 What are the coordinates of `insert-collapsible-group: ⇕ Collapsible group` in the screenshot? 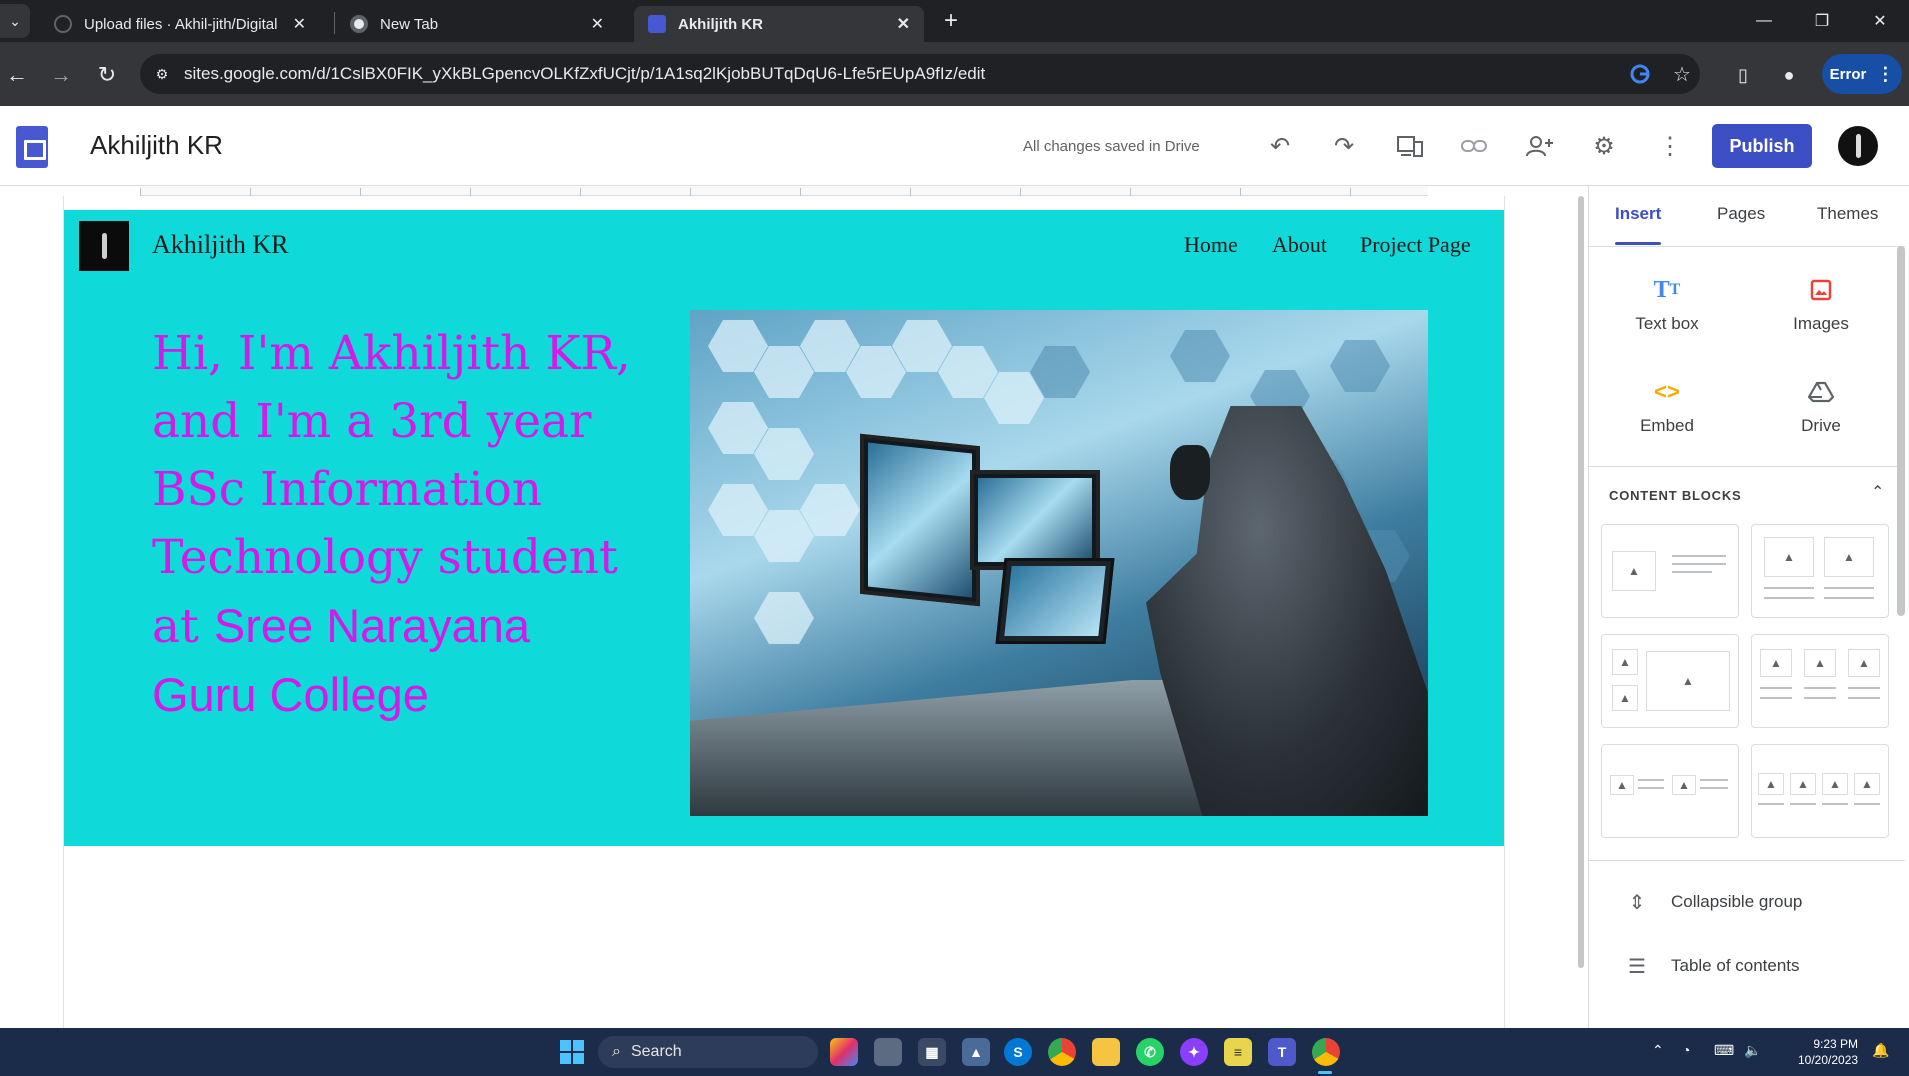 It's located at (1713, 902).